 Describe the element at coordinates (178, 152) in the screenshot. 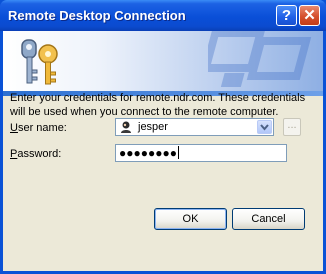

I see `text-caret` at that location.